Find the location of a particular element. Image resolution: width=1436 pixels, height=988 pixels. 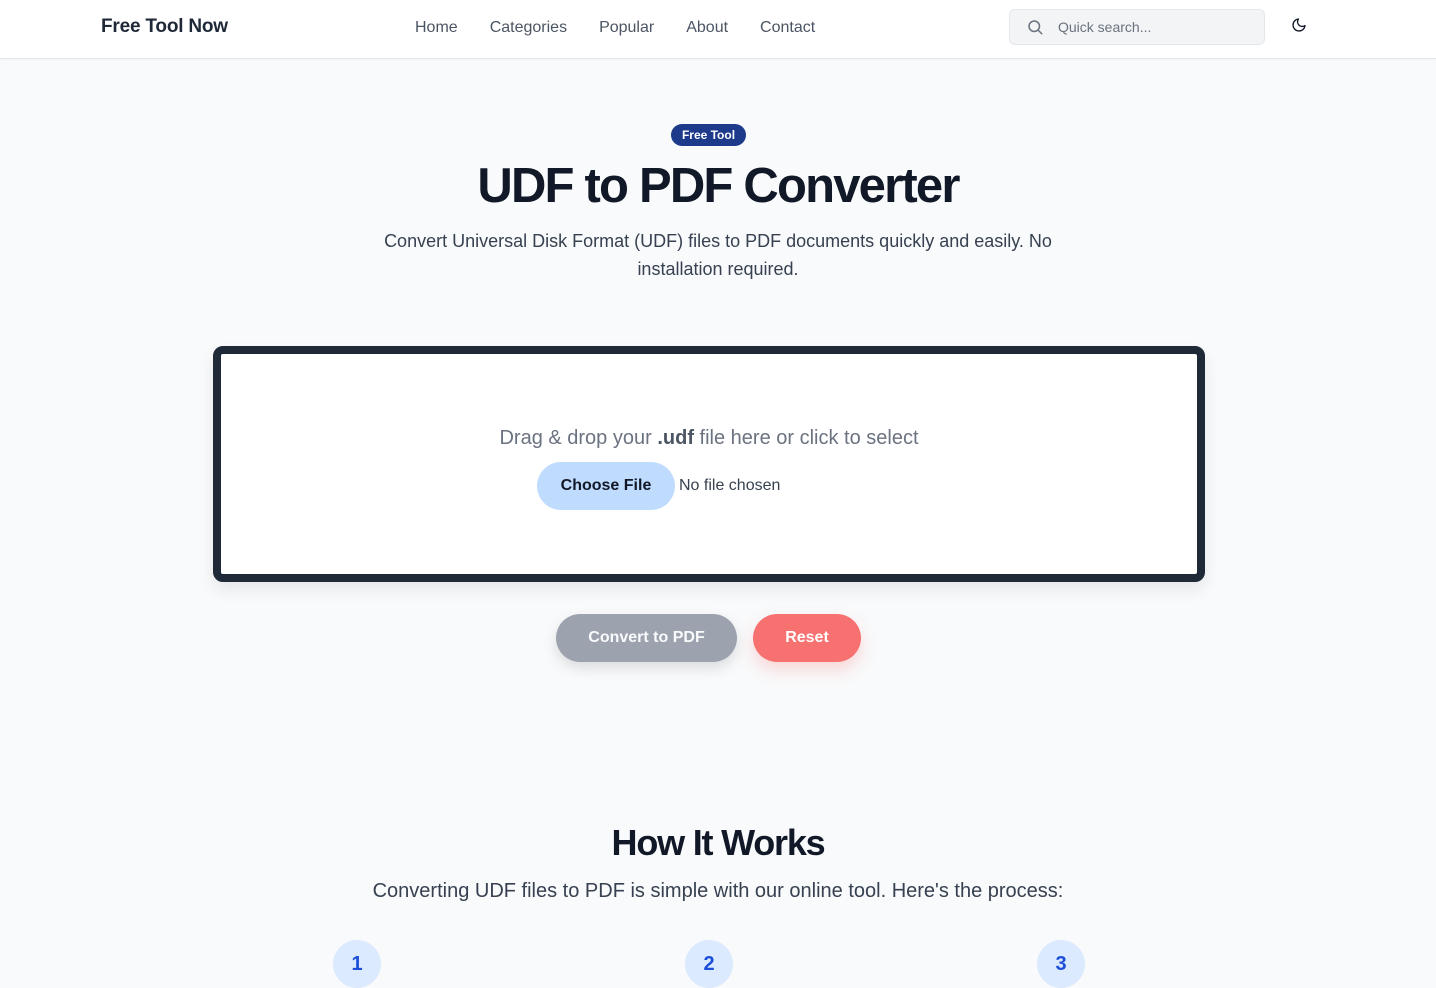

dropzone-prompt-before: Drag & drop your is located at coordinates (578, 438).